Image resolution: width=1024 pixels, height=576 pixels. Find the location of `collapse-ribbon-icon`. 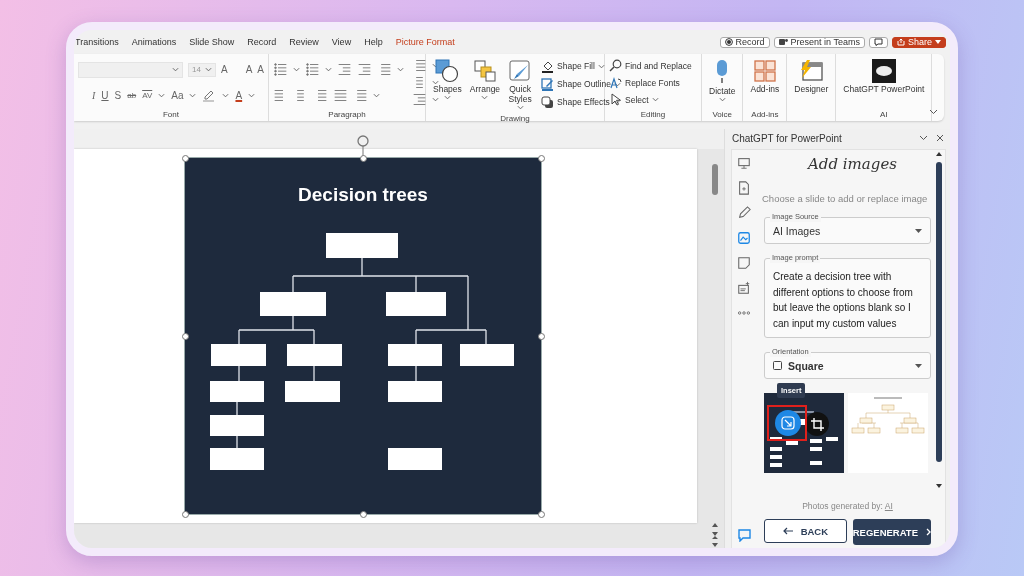

collapse-ribbon-icon is located at coordinates (933, 112).